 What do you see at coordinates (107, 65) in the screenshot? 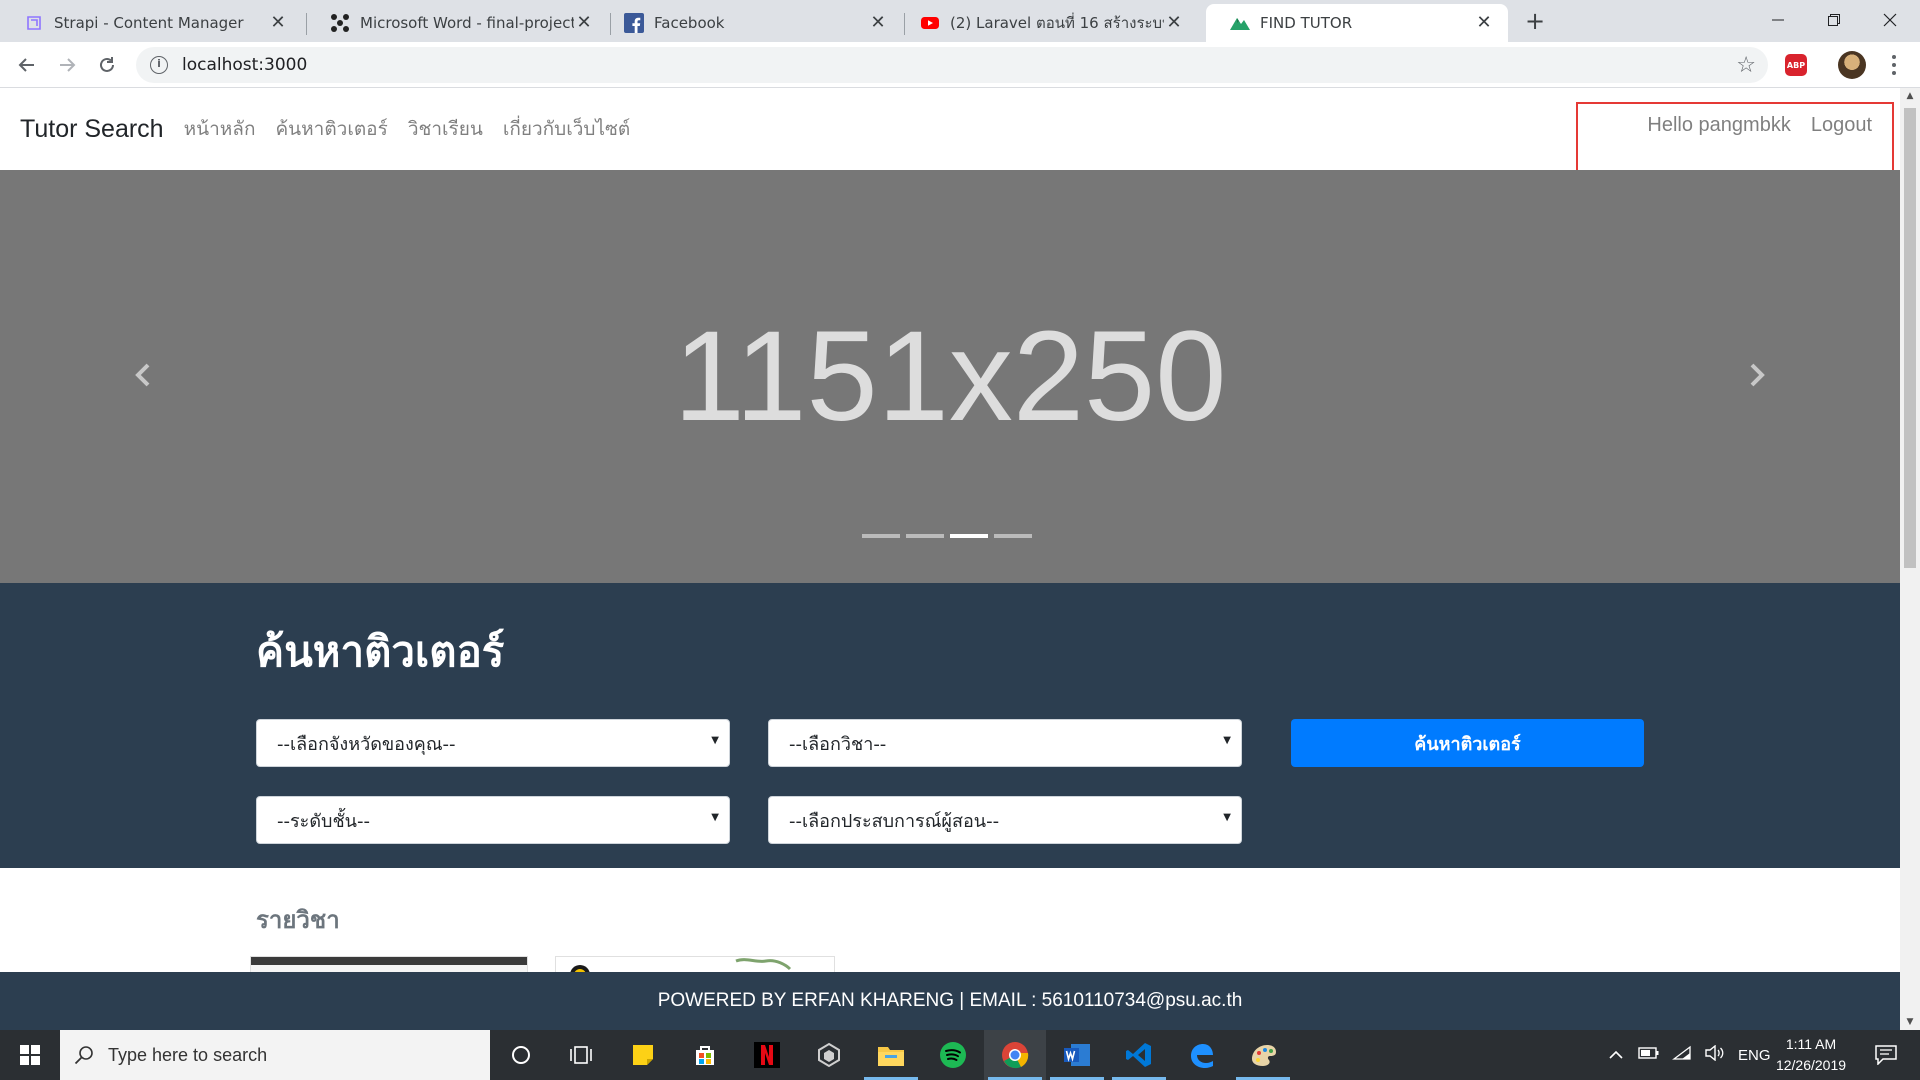
I see `reload-button` at bounding box center [107, 65].